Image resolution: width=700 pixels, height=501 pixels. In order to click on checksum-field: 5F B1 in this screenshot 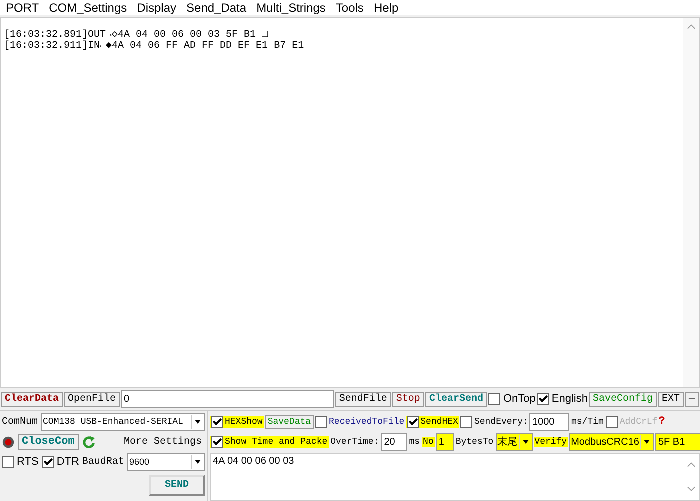, I will do `click(677, 442)`.